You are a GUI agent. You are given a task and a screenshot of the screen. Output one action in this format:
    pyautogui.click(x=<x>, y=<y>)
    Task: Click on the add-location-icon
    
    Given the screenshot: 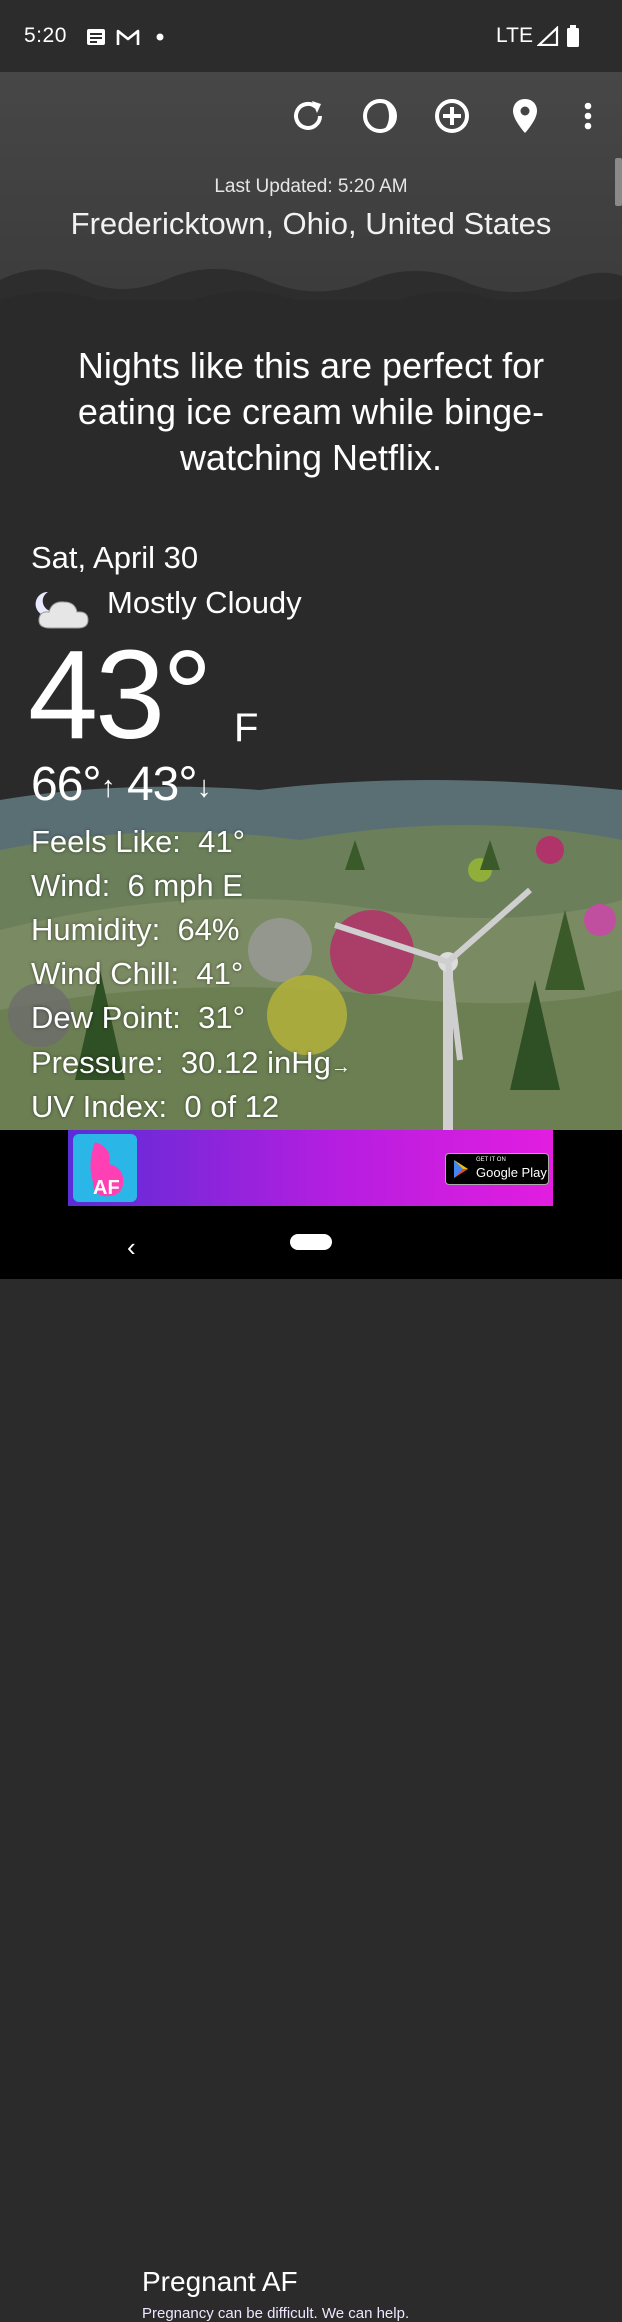 What is the action you would take?
    pyautogui.click(x=452, y=116)
    